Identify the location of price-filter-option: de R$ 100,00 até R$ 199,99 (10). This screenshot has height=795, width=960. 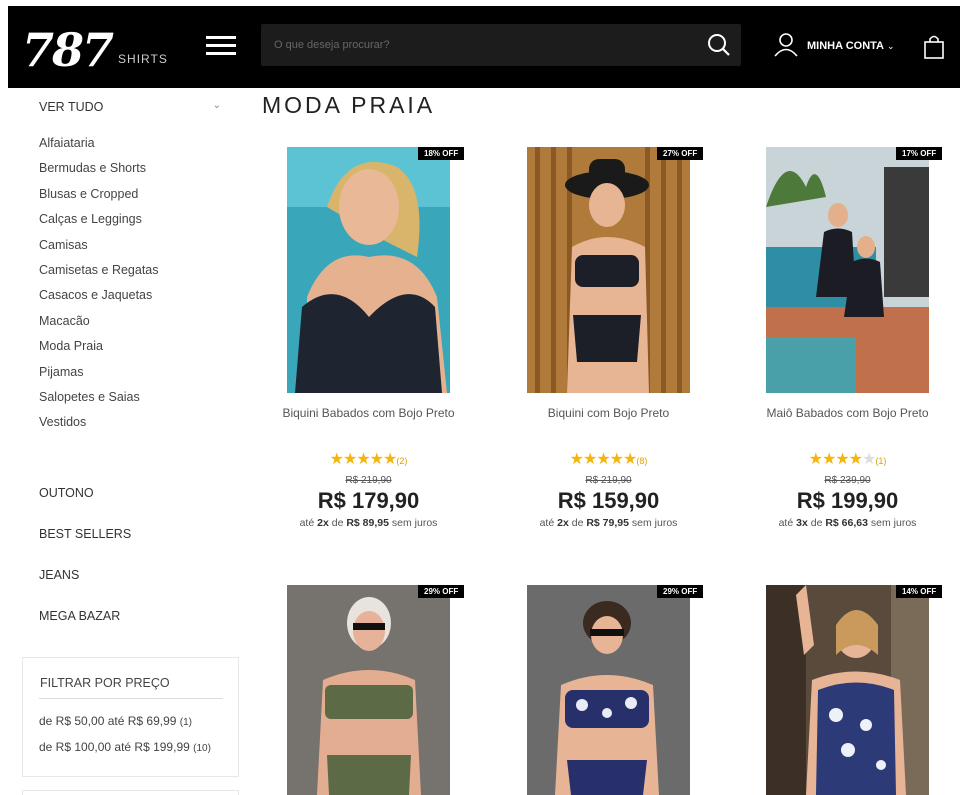
(125, 747).